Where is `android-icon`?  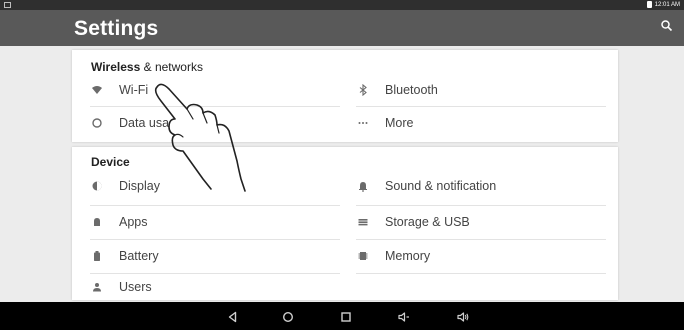 android-icon is located at coordinates (97, 222).